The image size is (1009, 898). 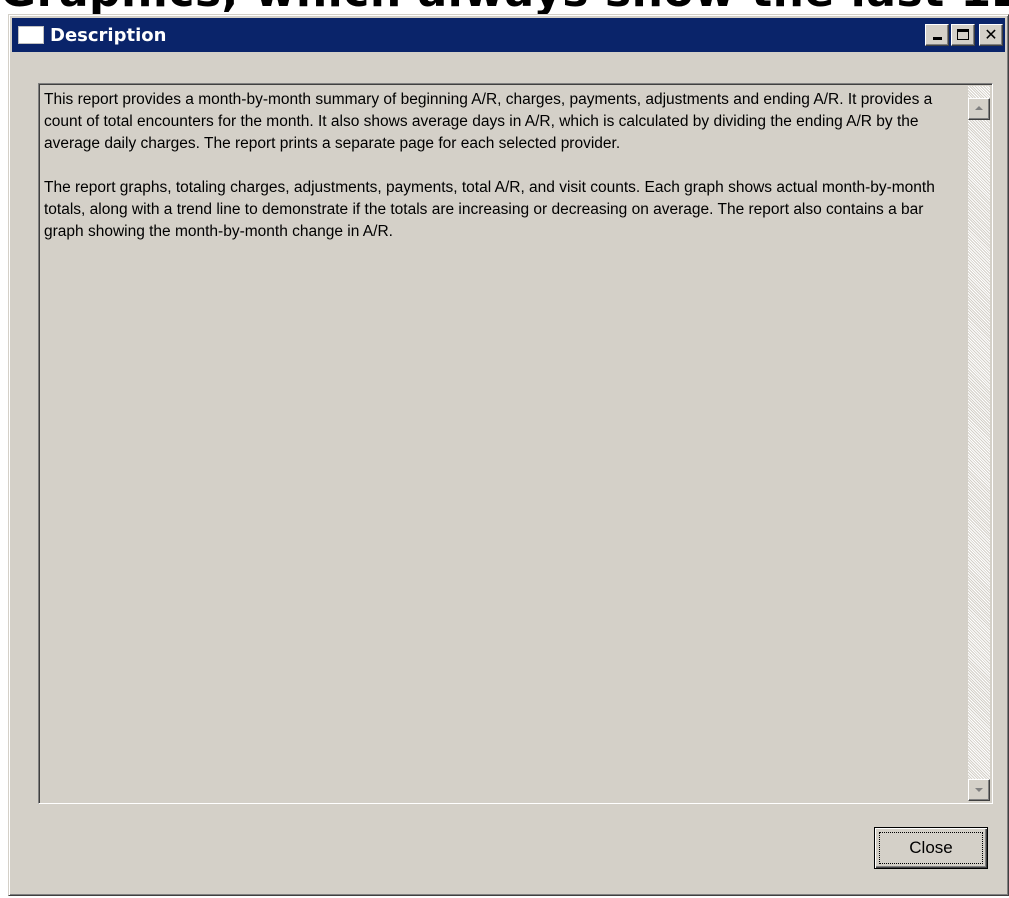 I want to click on window-controls: ✕, so click(x=964, y=35).